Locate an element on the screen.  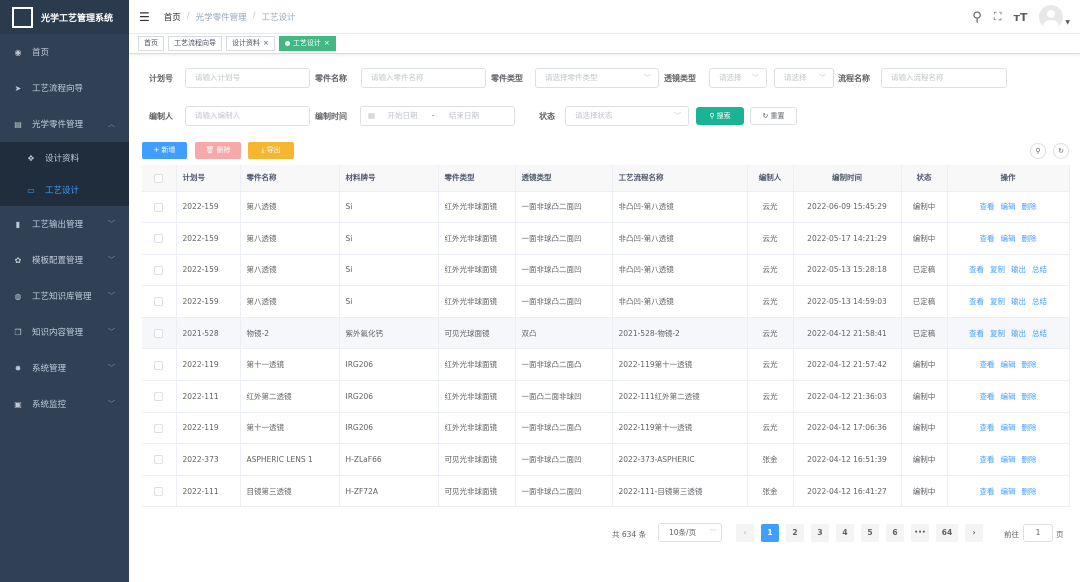
add-button: + 新增 is located at coordinates (164, 150).